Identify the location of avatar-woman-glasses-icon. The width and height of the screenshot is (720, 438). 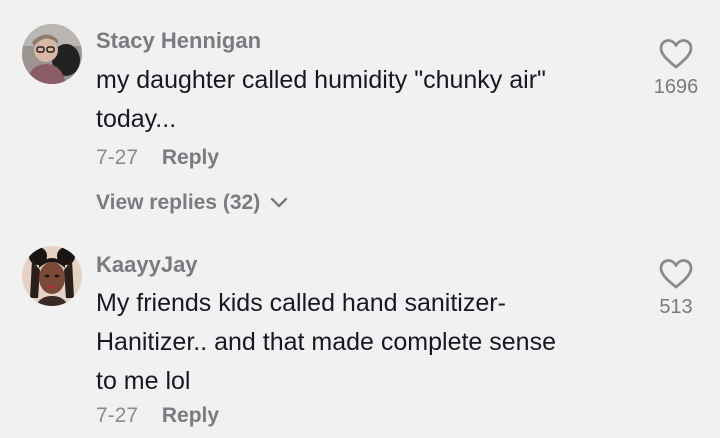
(52, 54).